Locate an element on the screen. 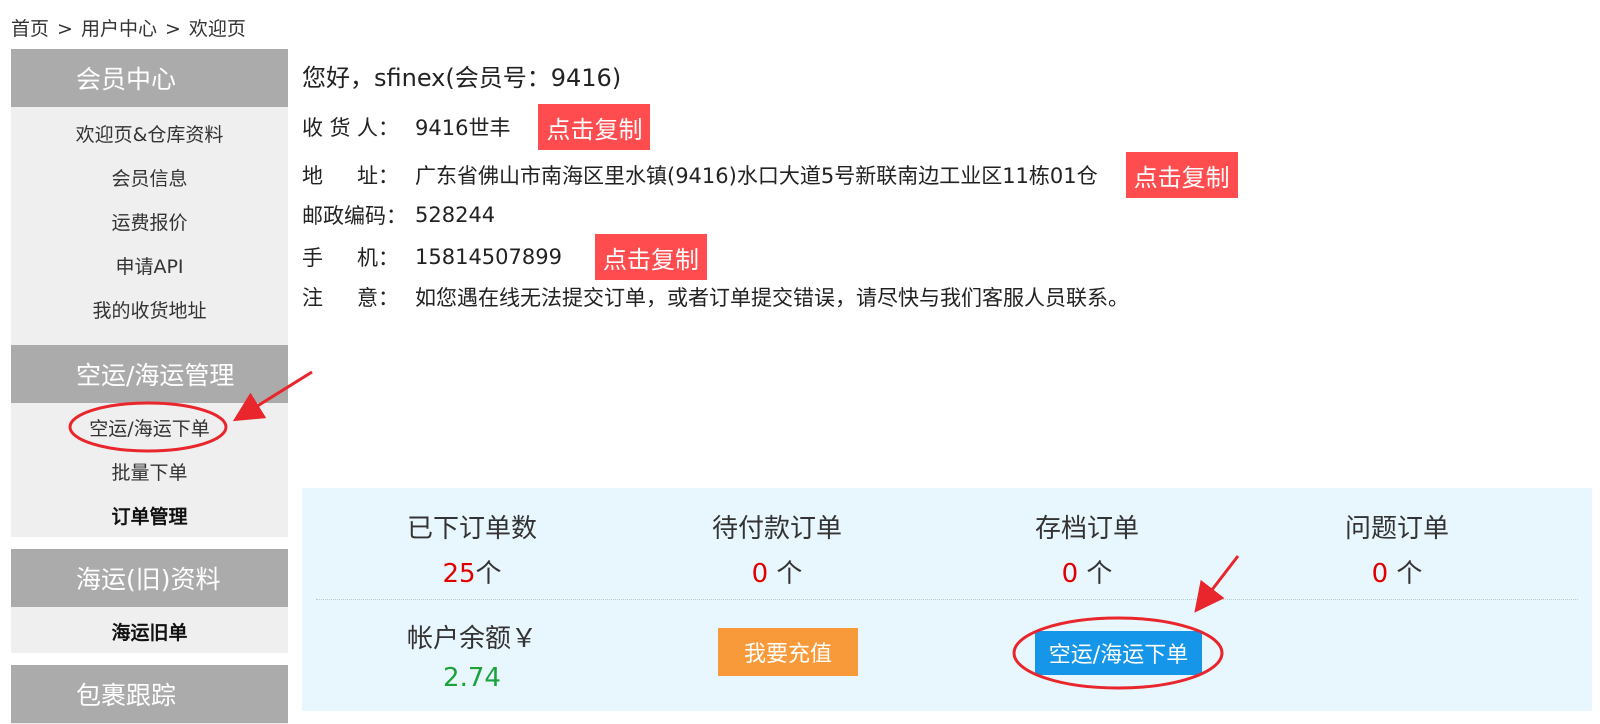  sidebar-item-member-info: 会员信息 is located at coordinates (149, 177).